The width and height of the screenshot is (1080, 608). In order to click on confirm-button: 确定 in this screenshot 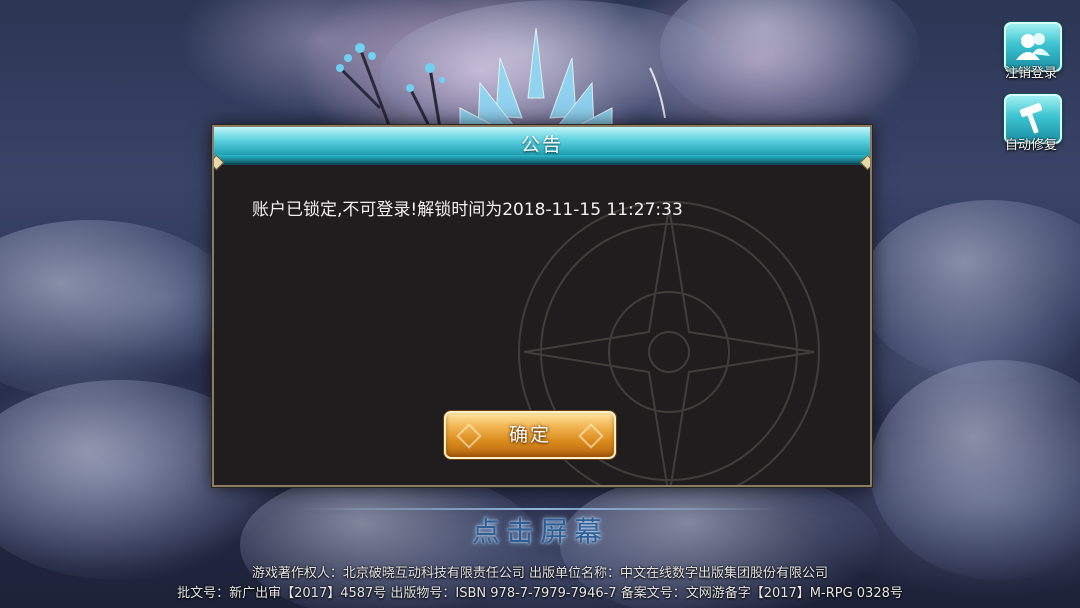, I will do `click(530, 435)`.